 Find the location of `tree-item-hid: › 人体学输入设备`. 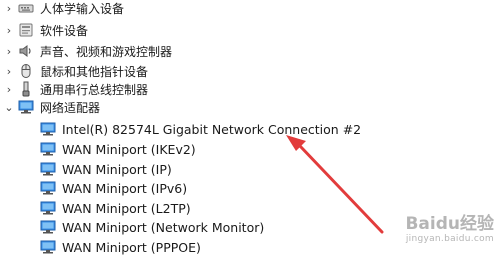

tree-item-hid: › 人体学输入设备 is located at coordinates (64, 9).